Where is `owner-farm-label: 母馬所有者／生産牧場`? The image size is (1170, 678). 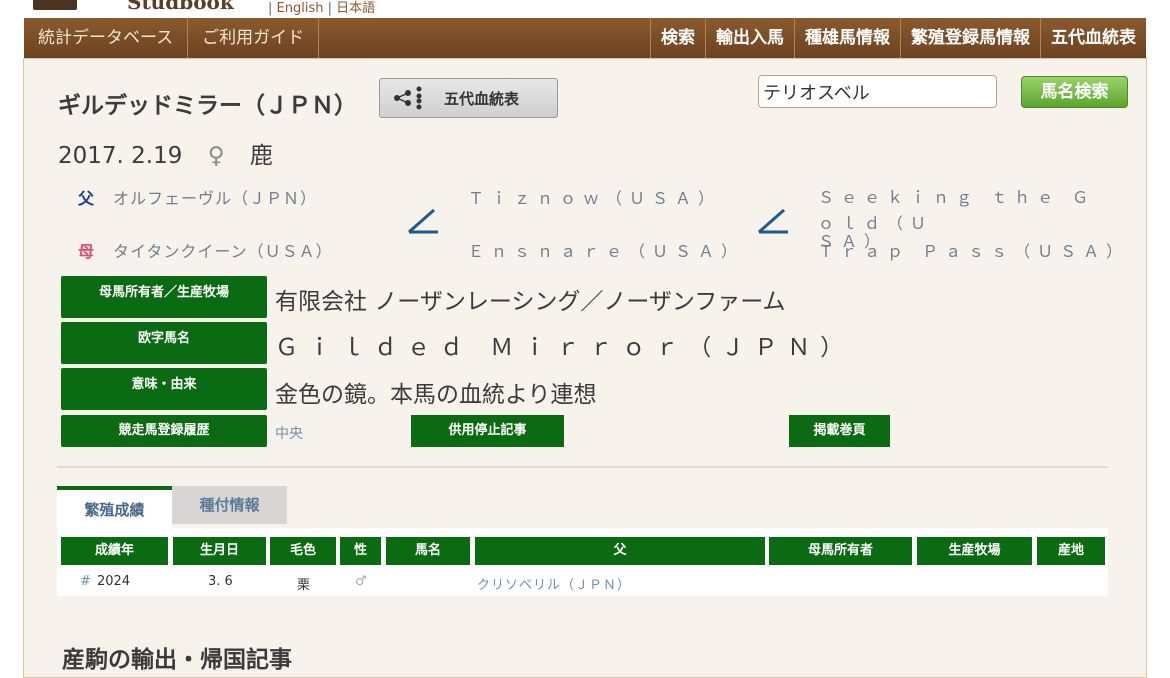
owner-farm-label: 母馬所有者／生産牧場 is located at coordinates (164, 297).